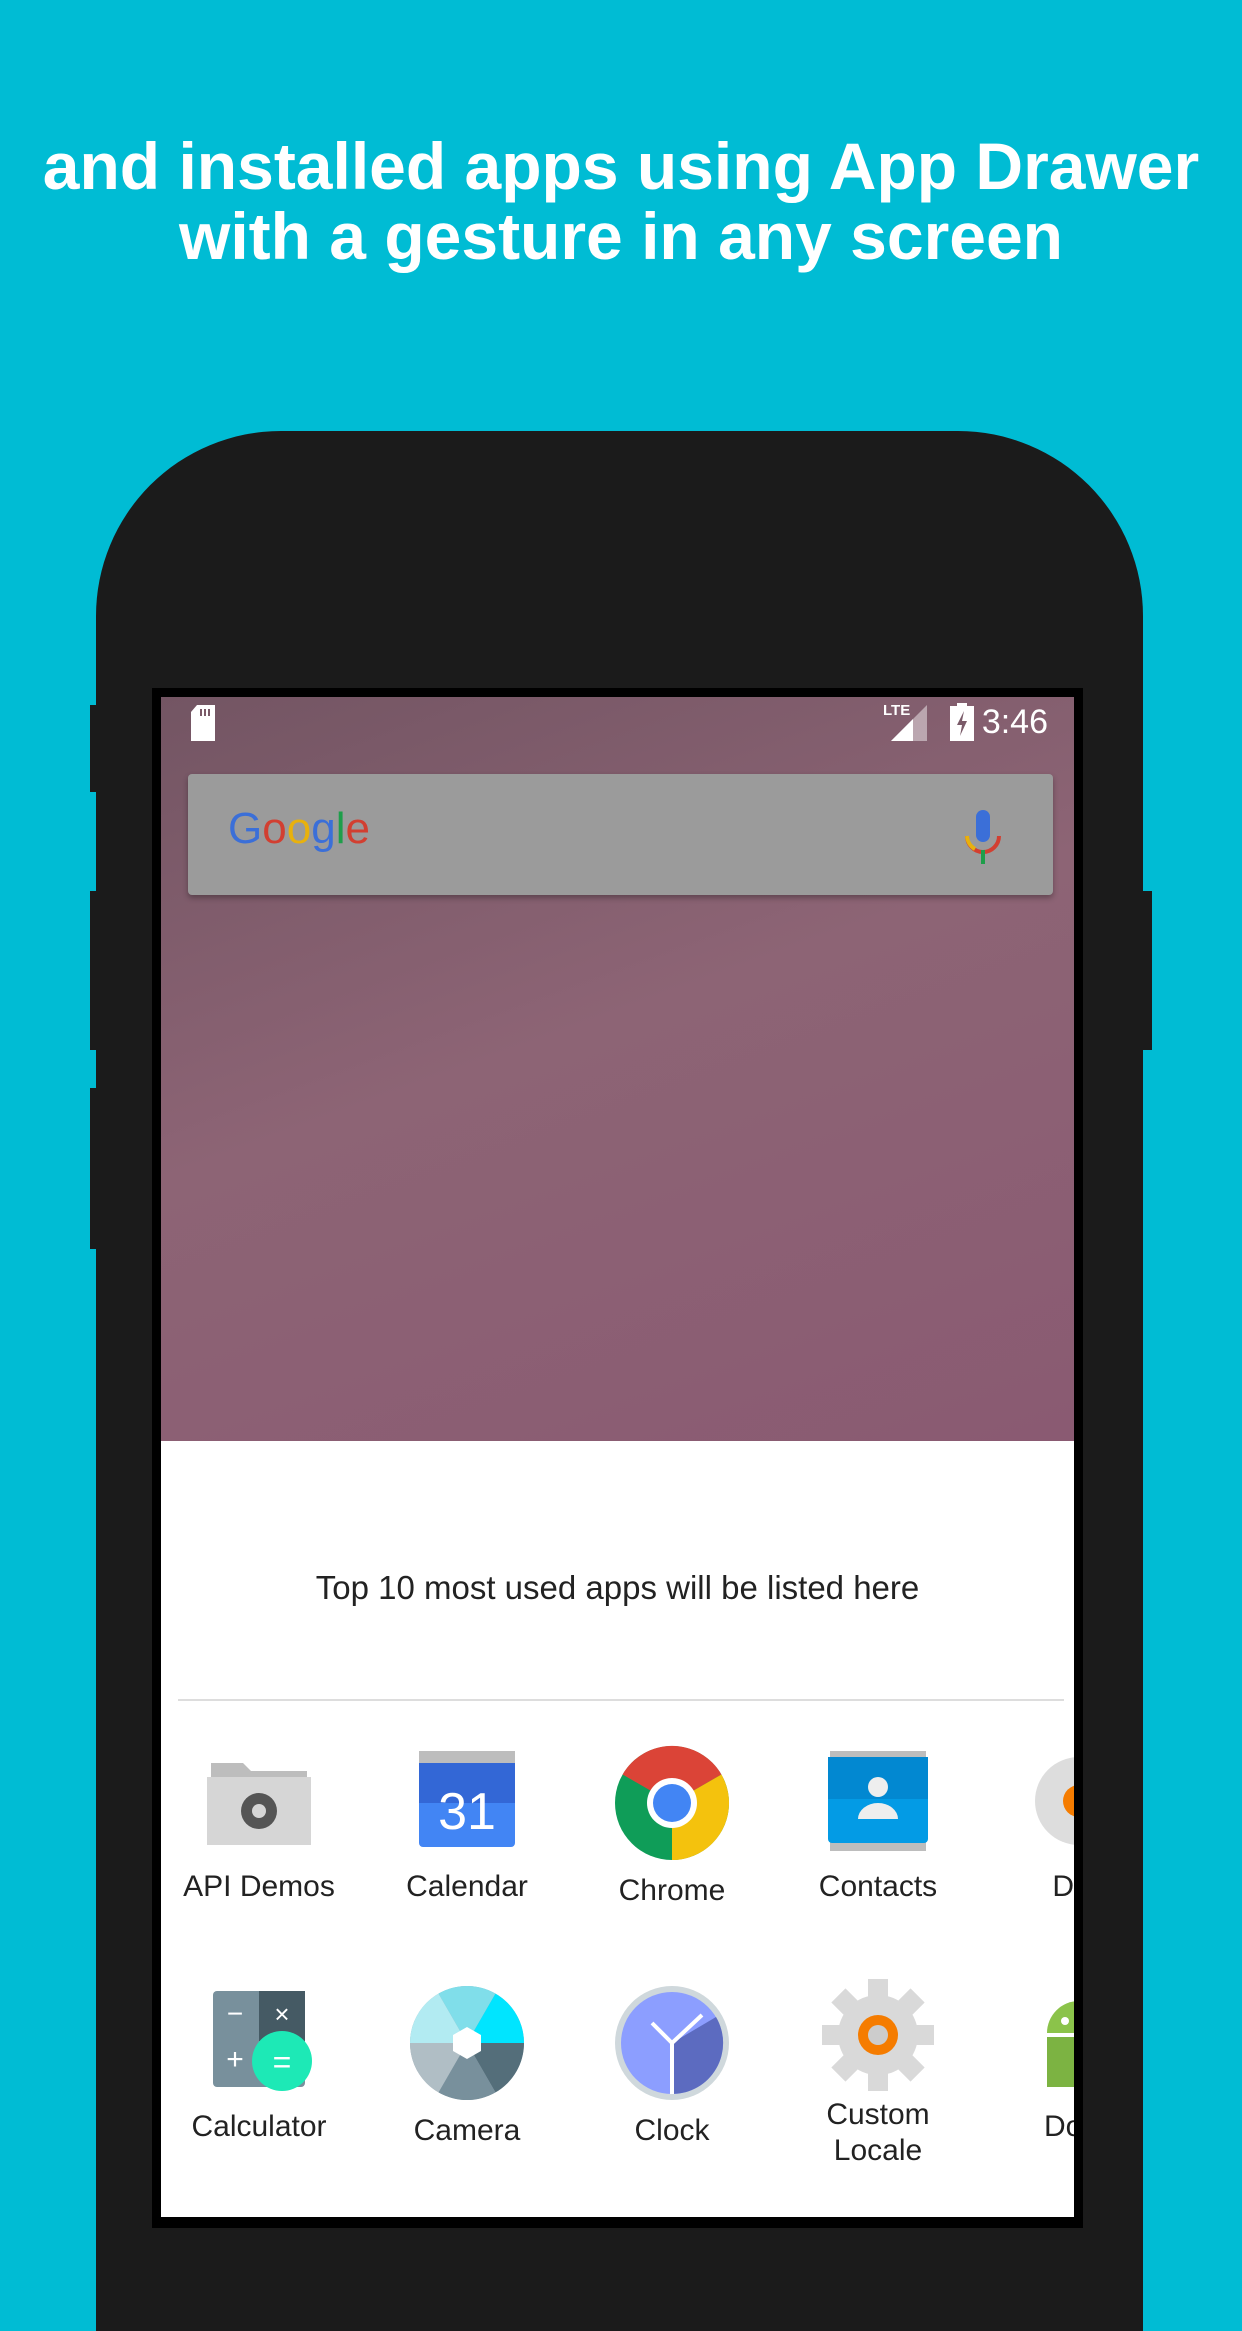 This screenshot has height=2331, width=1242. Describe the element at coordinates (1026, 2064) in the screenshot. I see `app-docu: Docu` at that location.